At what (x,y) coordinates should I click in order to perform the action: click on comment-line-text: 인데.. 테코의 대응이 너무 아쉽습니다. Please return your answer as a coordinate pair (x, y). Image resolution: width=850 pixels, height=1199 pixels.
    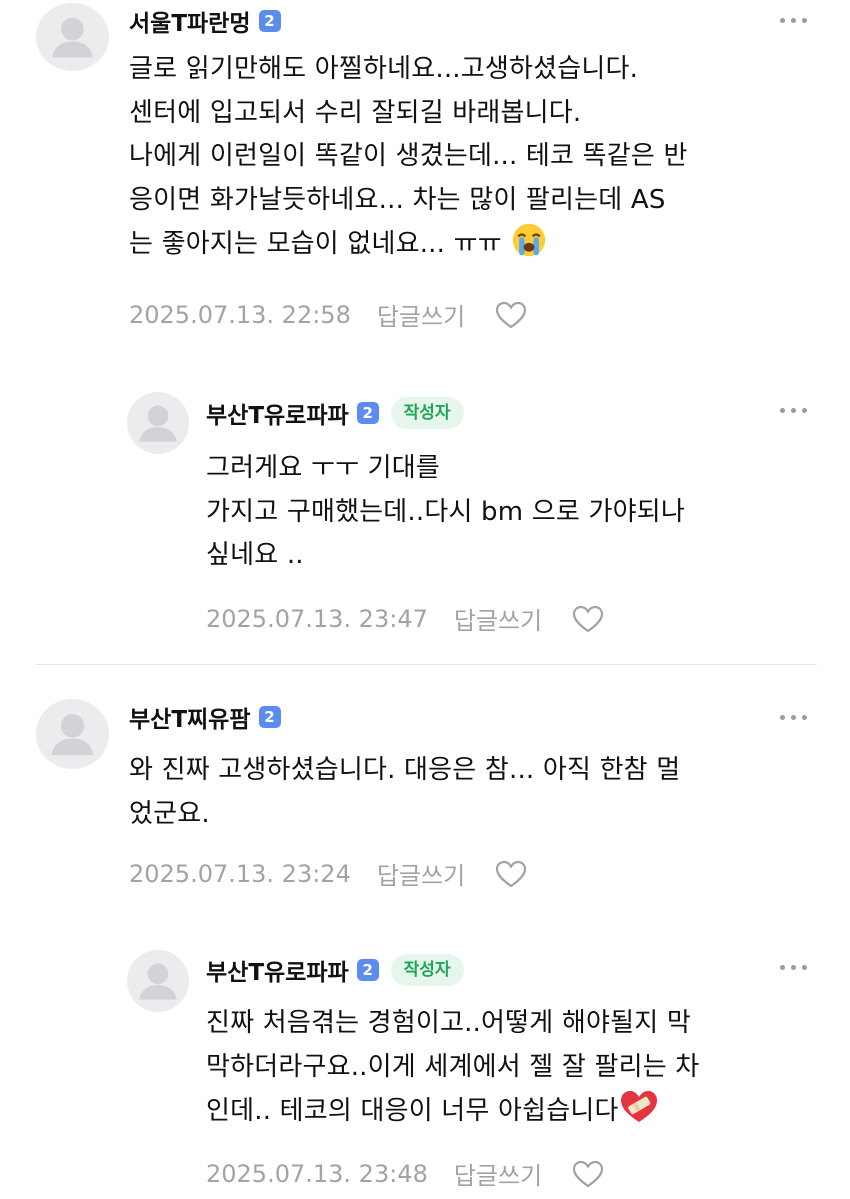
    Looking at the image, I should click on (412, 1111).